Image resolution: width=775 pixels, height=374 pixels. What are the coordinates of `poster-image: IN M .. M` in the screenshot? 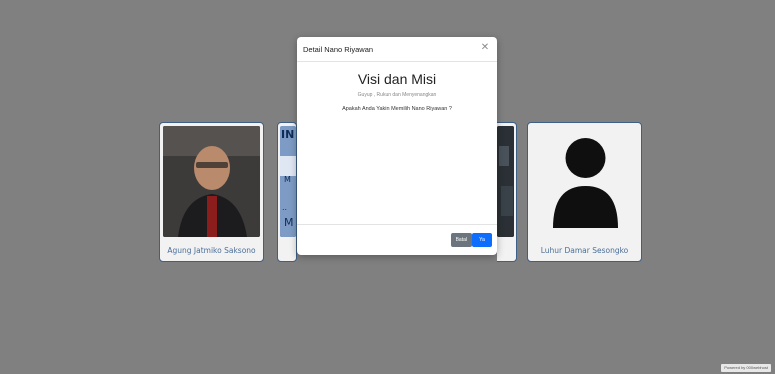 It's located at (288, 181).